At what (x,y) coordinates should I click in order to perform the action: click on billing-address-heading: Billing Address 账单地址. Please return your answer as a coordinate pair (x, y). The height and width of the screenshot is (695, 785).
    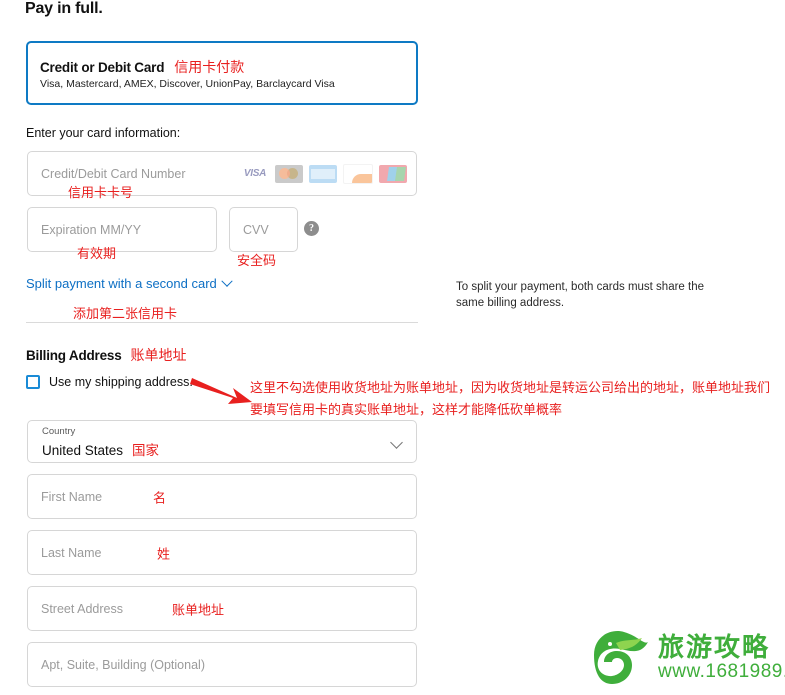
    Looking at the image, I should click on (106, 355).